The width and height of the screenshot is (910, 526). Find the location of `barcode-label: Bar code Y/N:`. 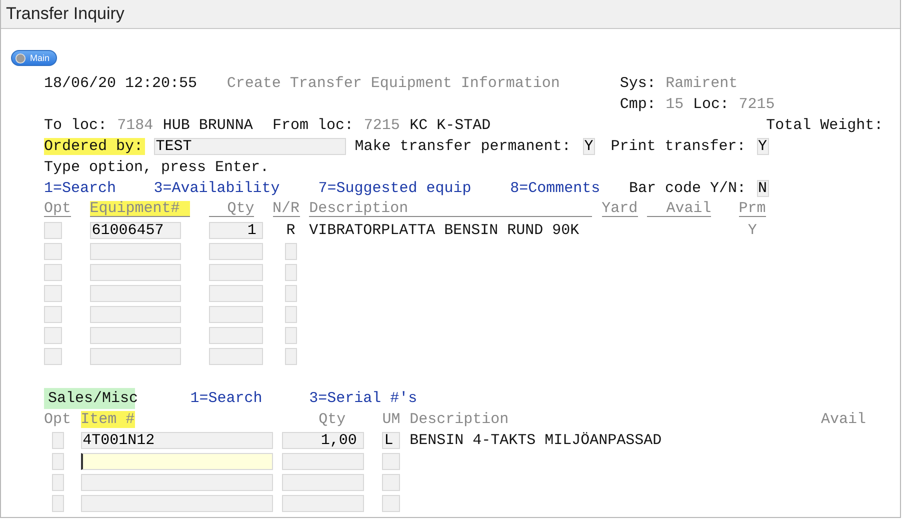

barcode-label: Bar code Y/N: is located at coordinates (688, 188).